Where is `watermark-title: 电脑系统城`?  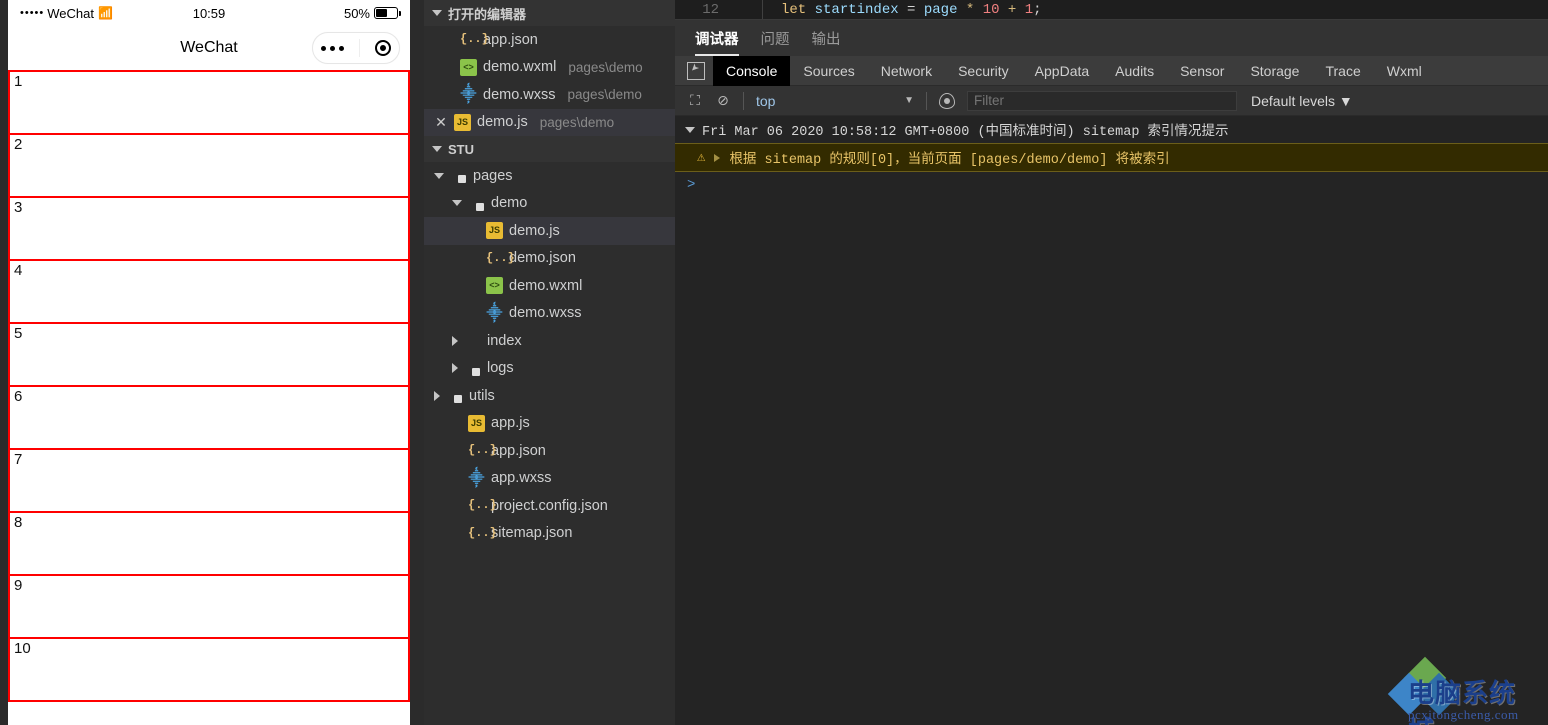
watermark-title: 电脑系统城 is located at coordinates (1462, 701).